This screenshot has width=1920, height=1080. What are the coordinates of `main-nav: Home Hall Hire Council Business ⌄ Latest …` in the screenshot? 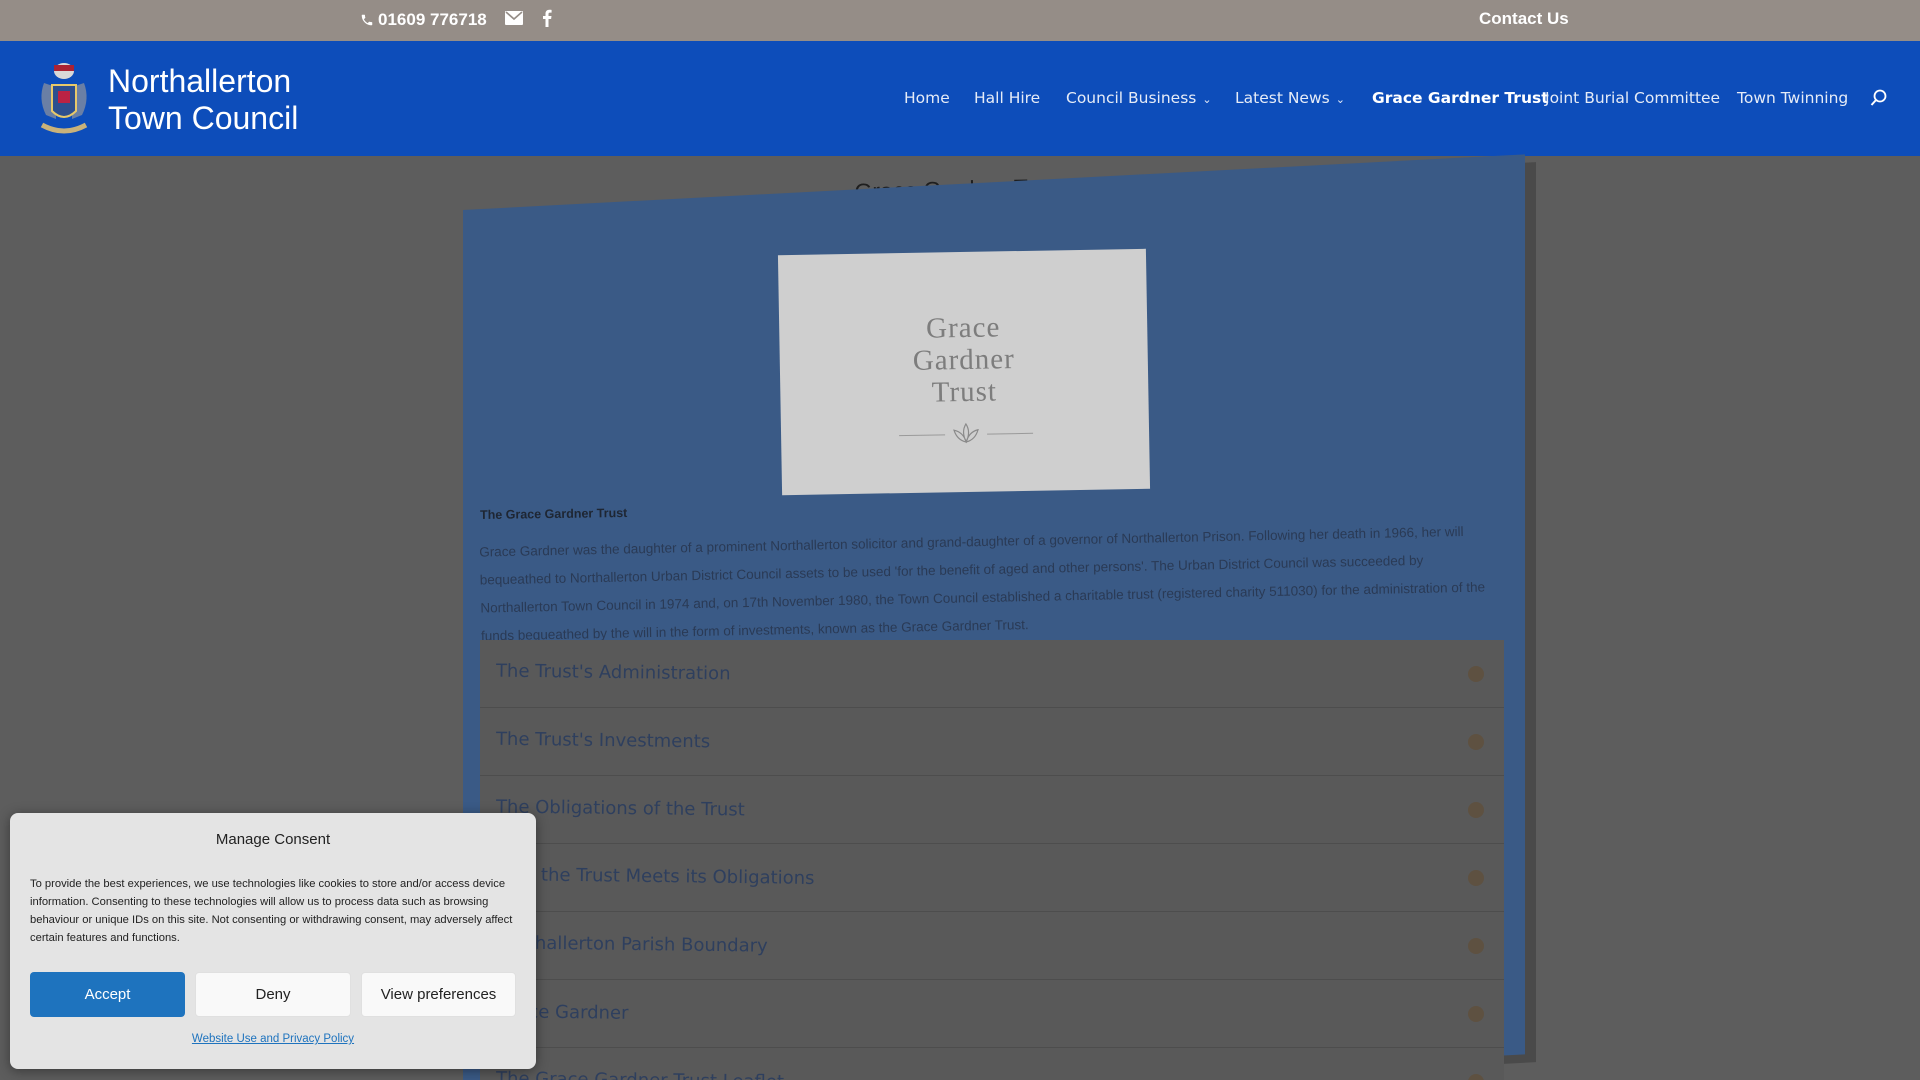 It's located at (960, 101).